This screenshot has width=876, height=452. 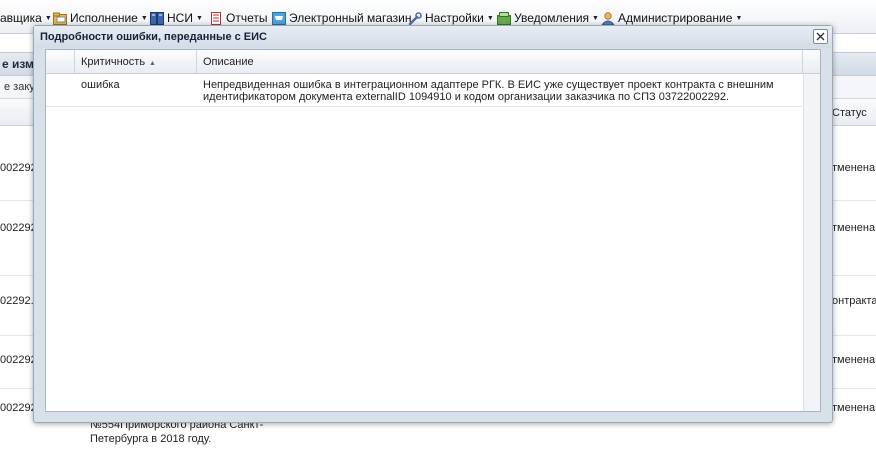 What do you see at coordinates (675, 18) in the screenshot?
I see `menu-item-label: Администрирование` at bounding box center [675, 18].